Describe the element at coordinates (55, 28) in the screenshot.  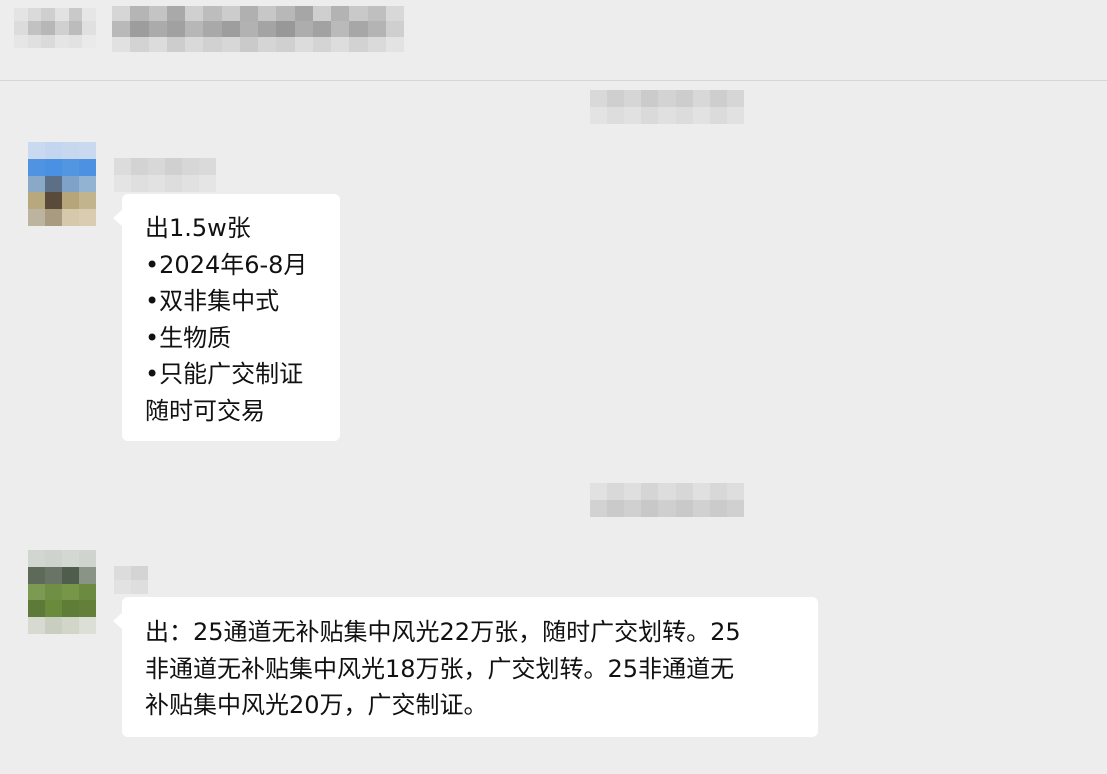
I see `back-button-obscured` at that location.